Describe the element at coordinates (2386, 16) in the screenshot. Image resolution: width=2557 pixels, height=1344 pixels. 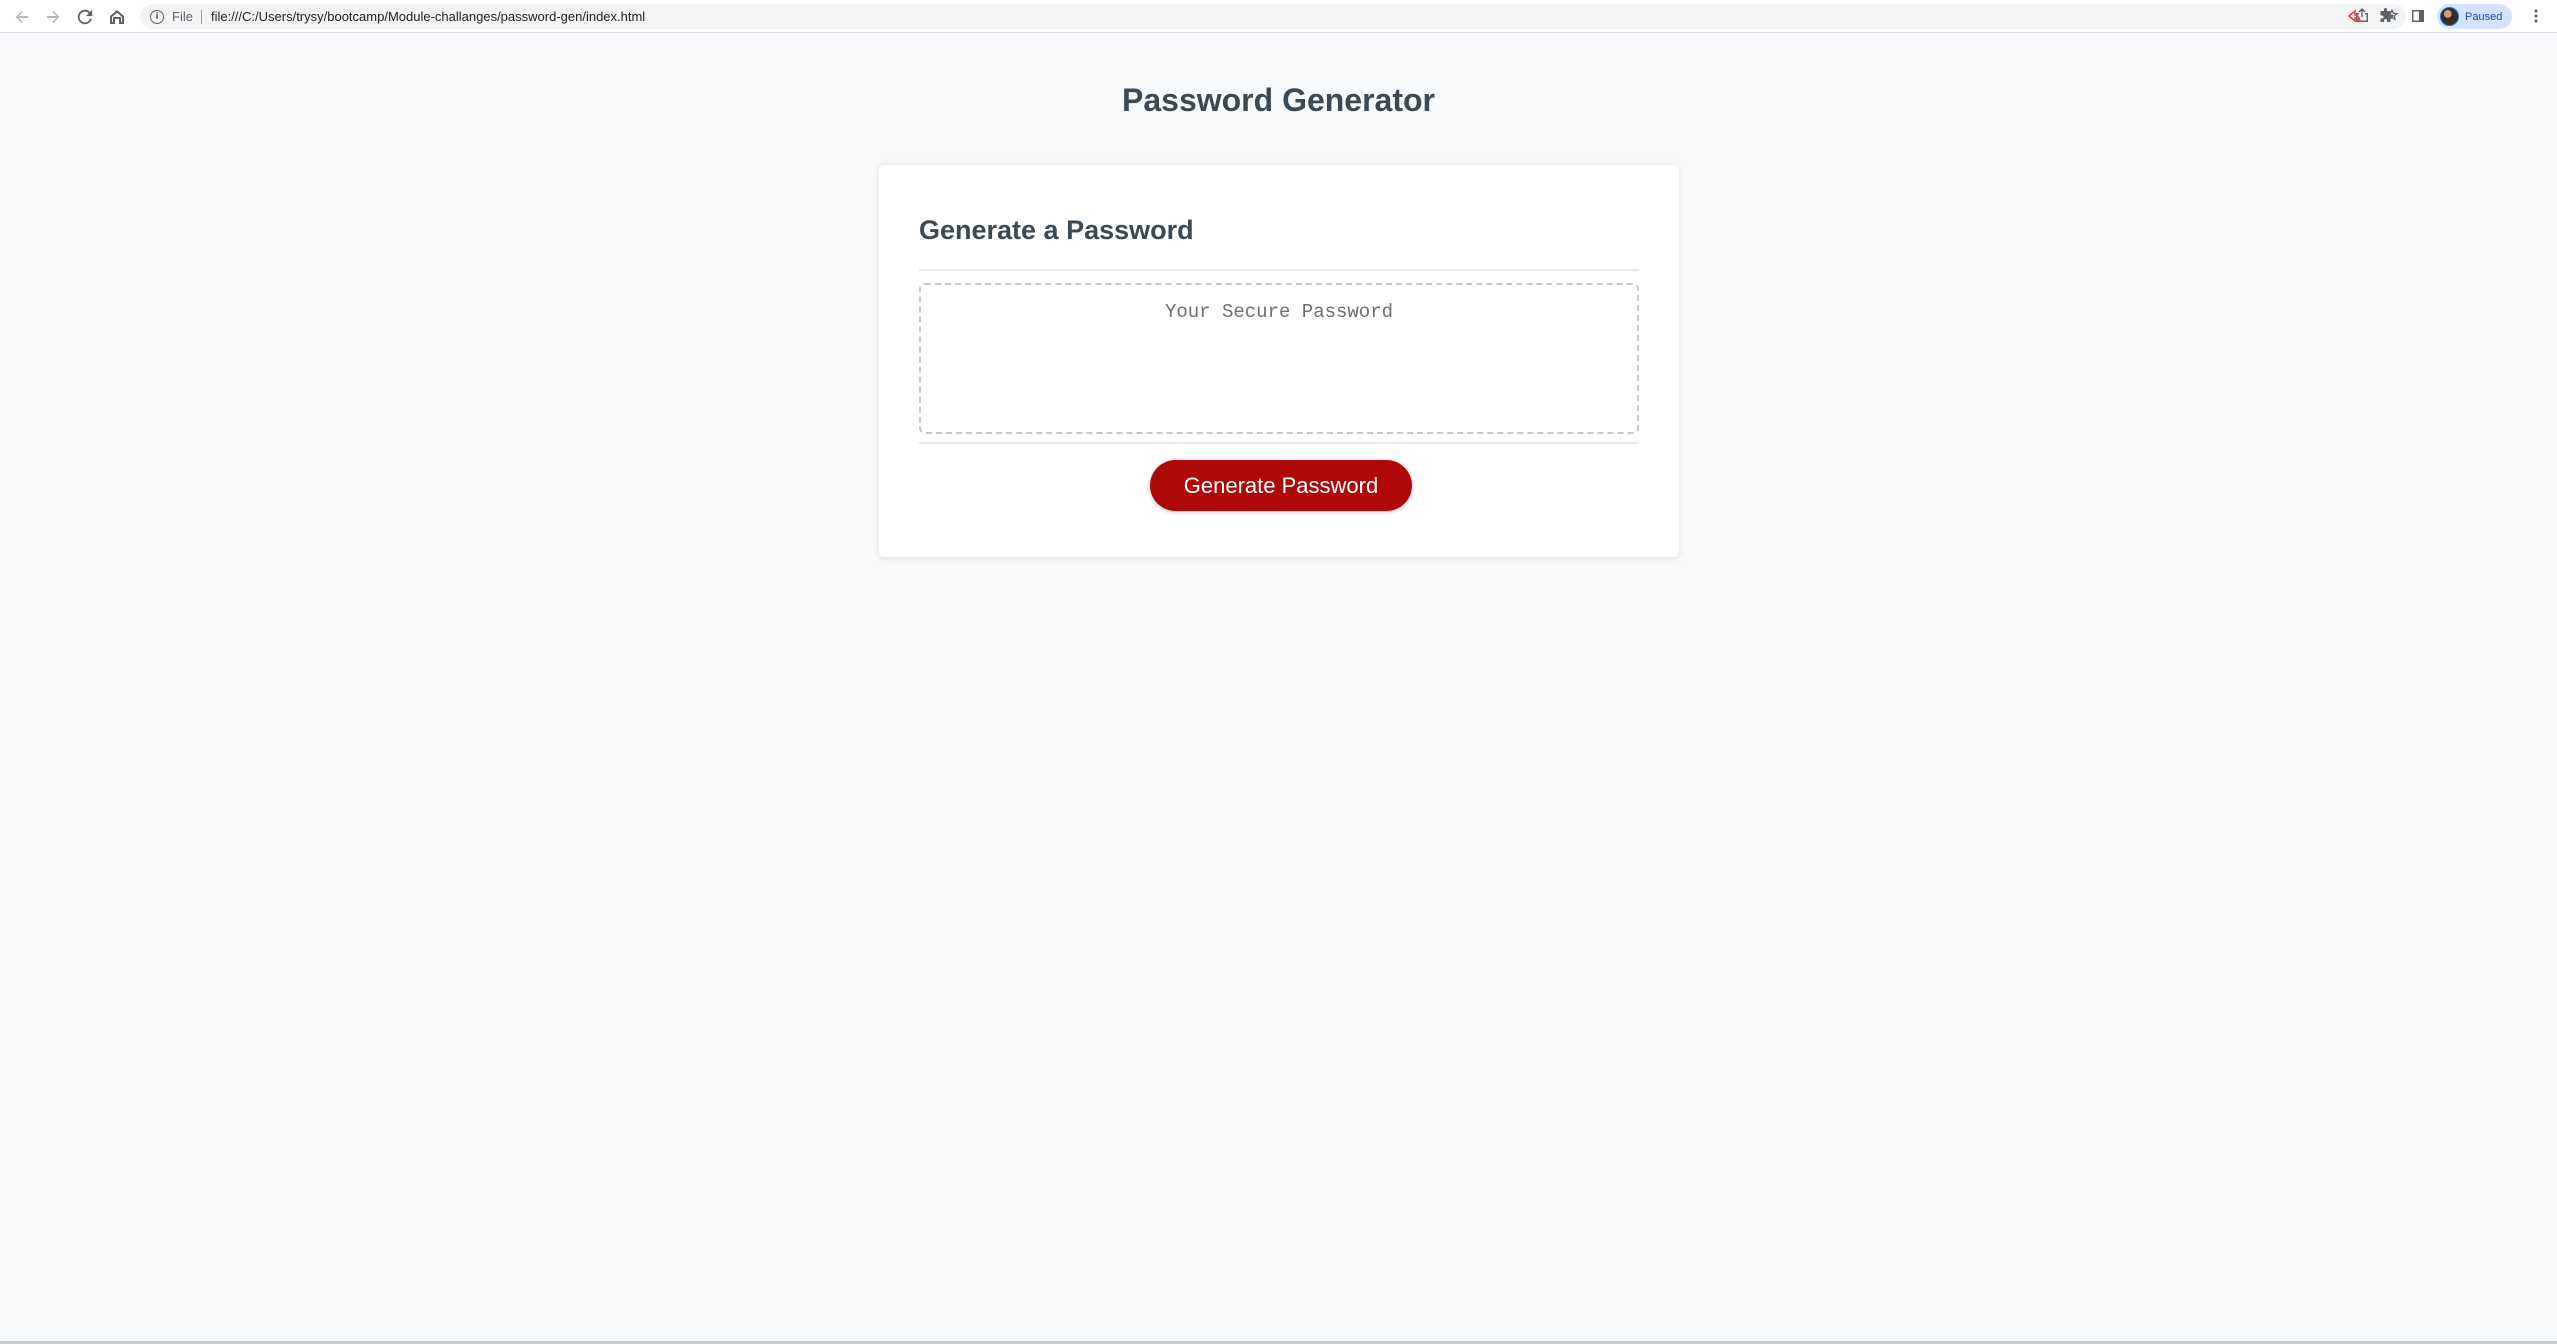
I see `puzzle-icon` at that location.